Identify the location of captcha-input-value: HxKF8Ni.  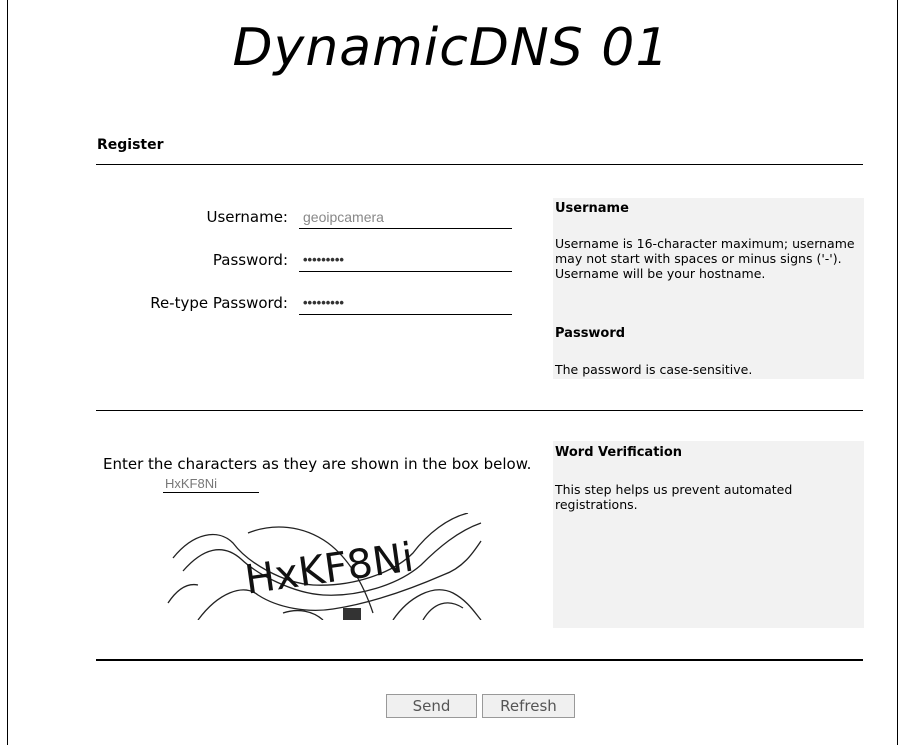
(191, 483).